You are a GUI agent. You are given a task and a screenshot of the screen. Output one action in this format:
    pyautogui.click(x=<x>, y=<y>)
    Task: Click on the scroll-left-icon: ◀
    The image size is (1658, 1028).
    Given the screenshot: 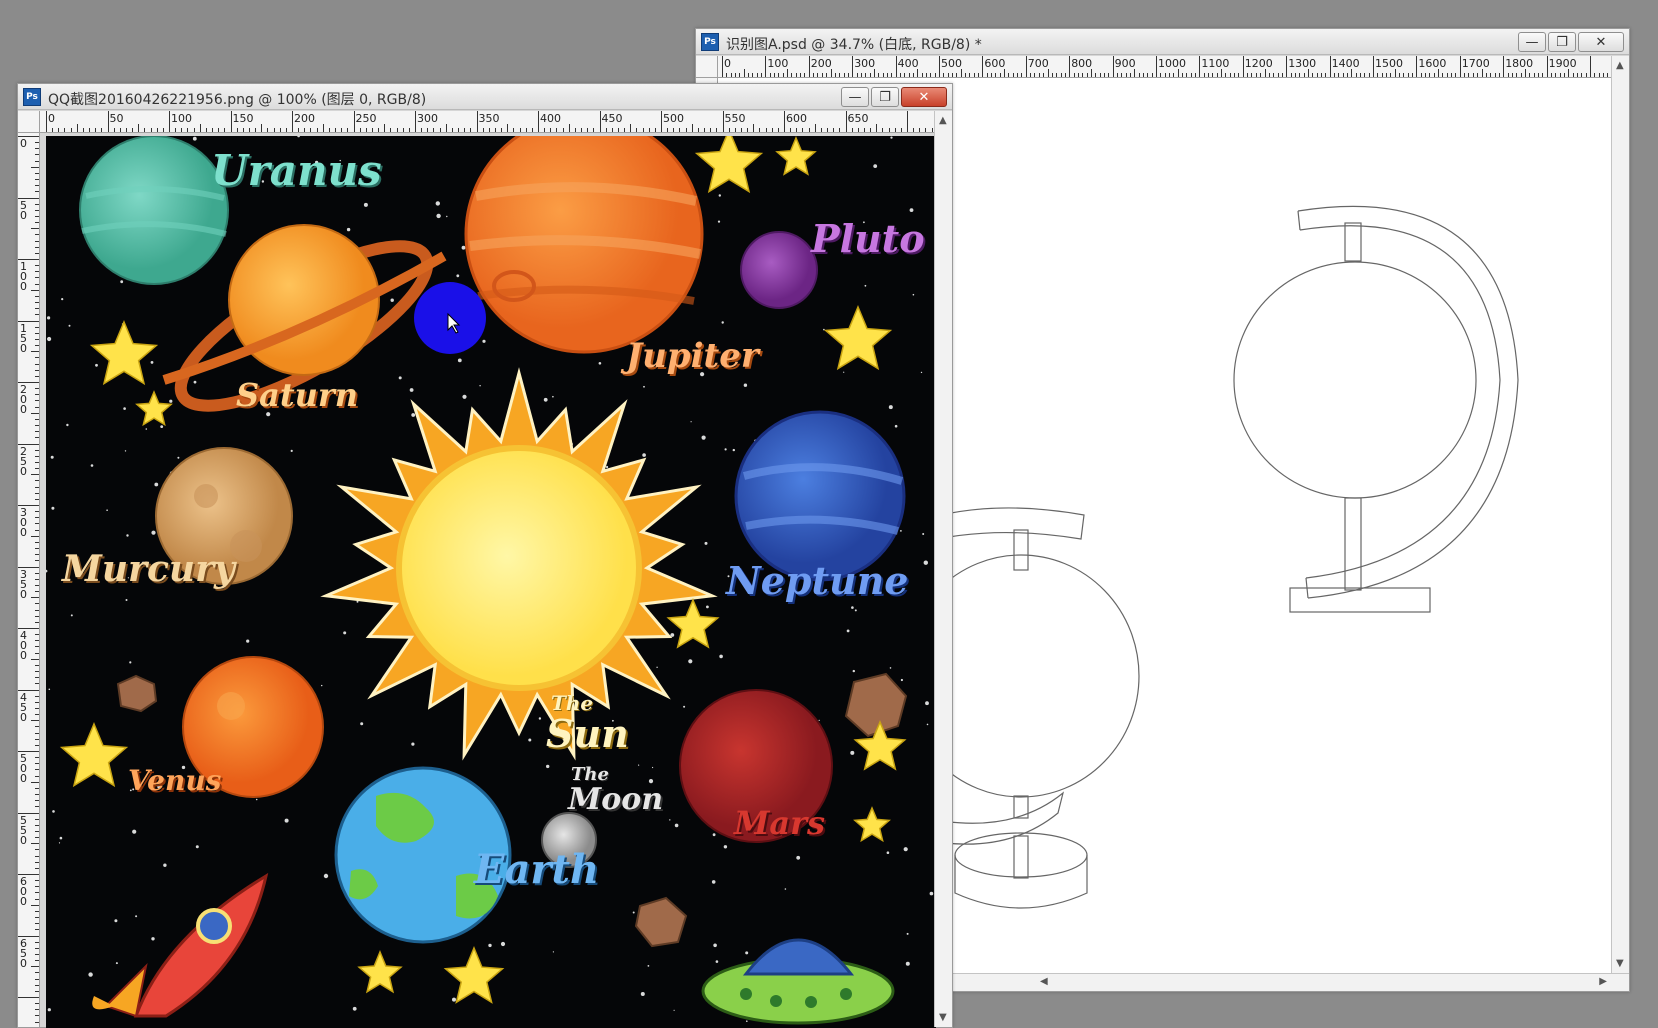 What is the action you would take?
    pyautogui.click(x=1044, y=981)
    